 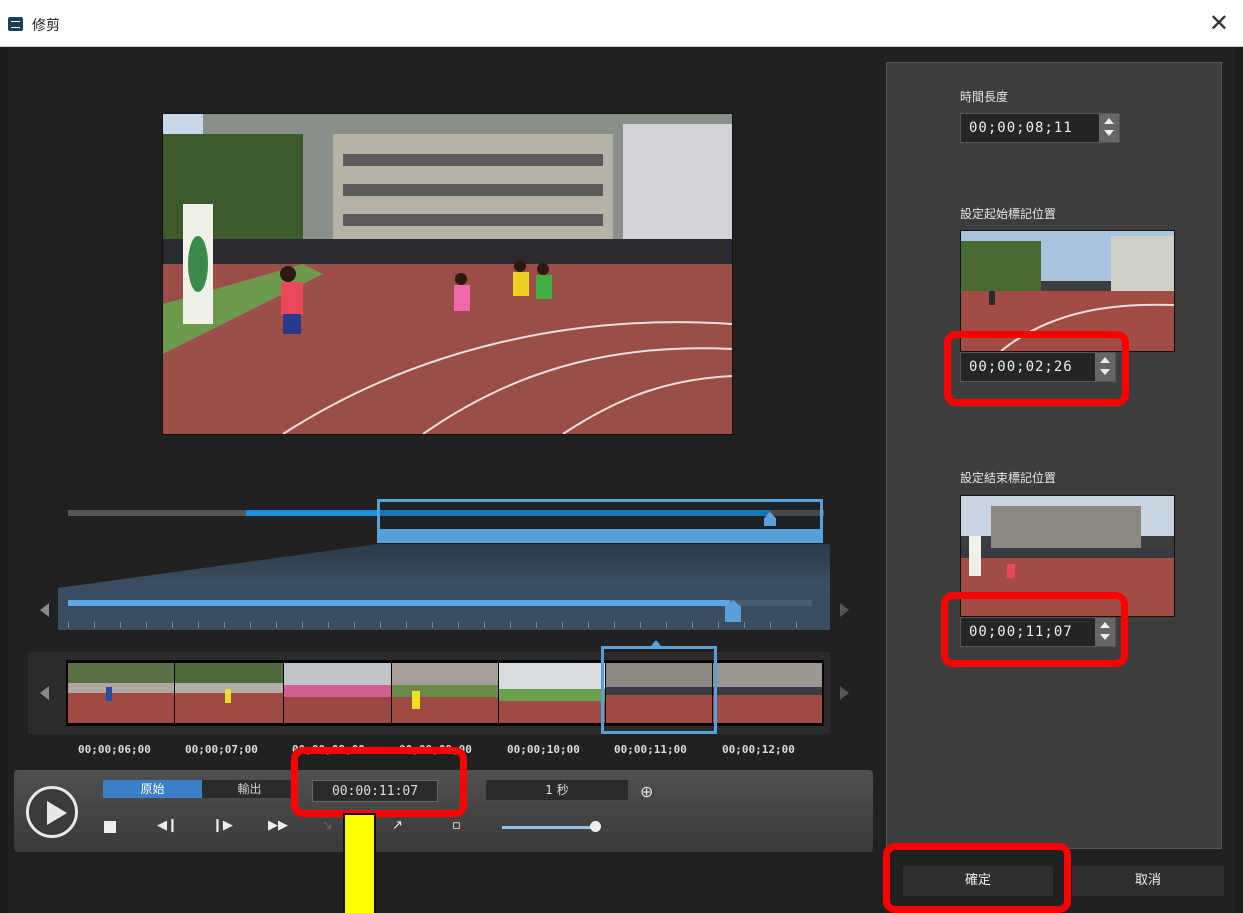 I want to click on timecode-label: 00;00;11;00, so click(x=650, y=749).